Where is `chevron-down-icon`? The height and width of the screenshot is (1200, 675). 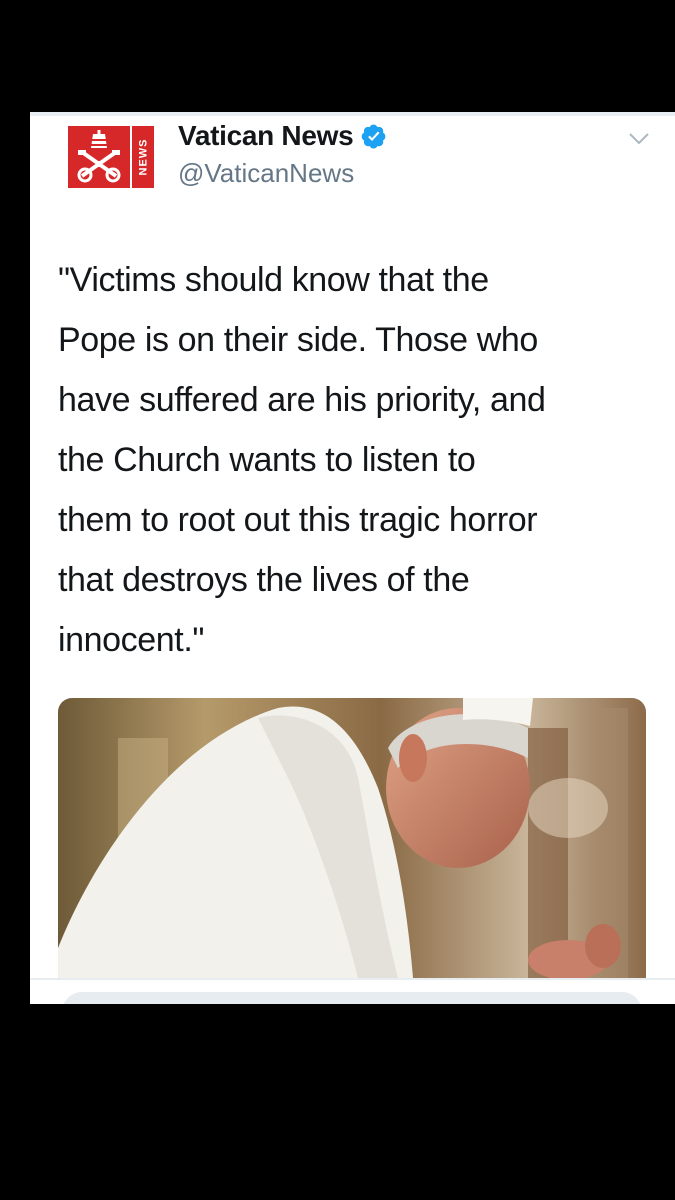 chevron-down-icon is located at coordinates (639, 139).